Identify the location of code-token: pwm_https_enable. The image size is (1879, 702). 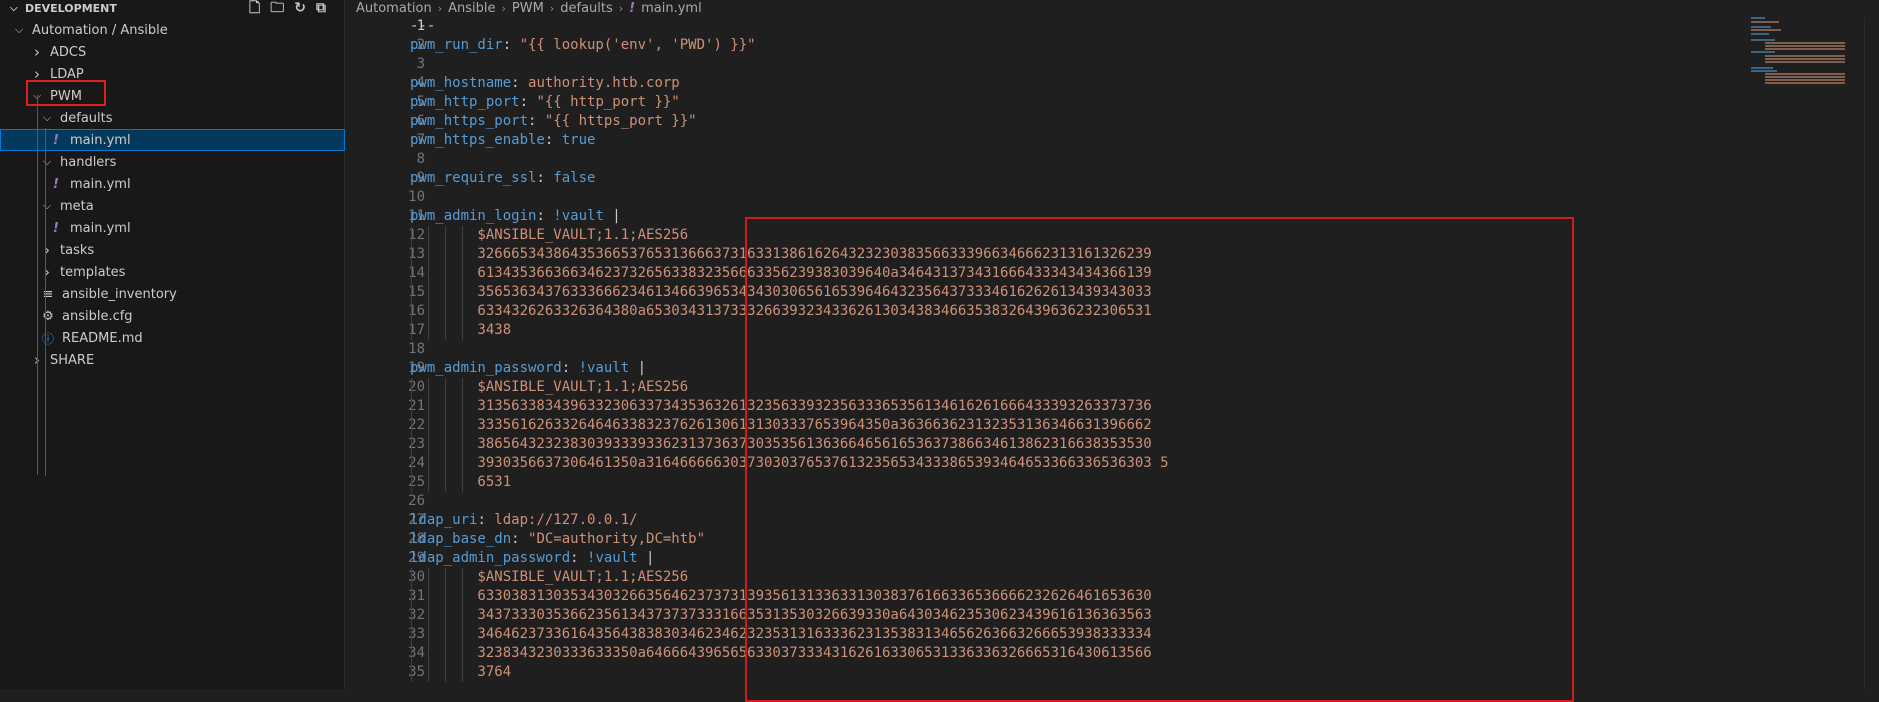
(477, 140).